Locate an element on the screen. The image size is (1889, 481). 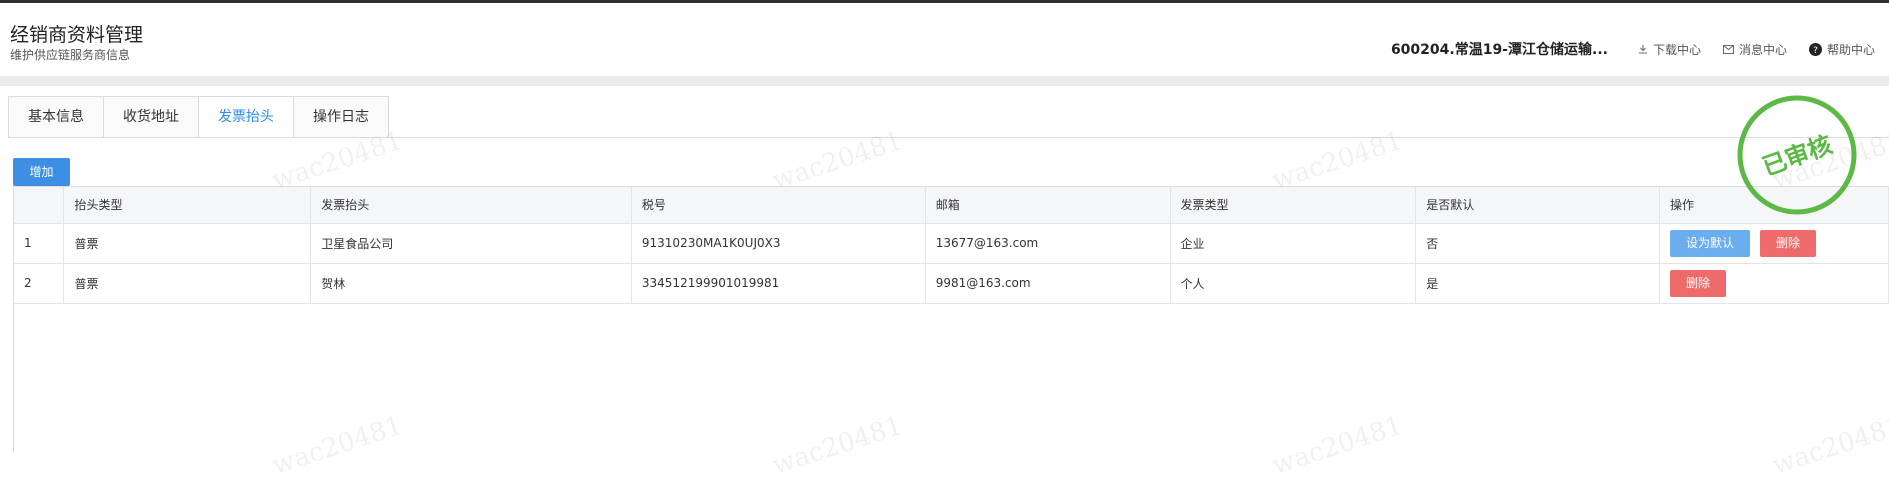
header-invoice-title: 发票抬头 is located at coordinates (471, 205).